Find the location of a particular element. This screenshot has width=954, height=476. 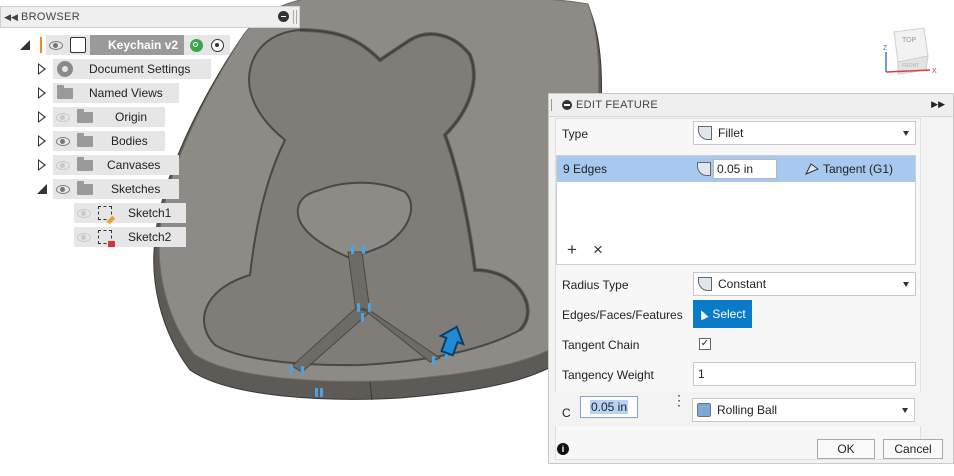

tree-item-sketches: Sketches is located at coordinates (108, 189).